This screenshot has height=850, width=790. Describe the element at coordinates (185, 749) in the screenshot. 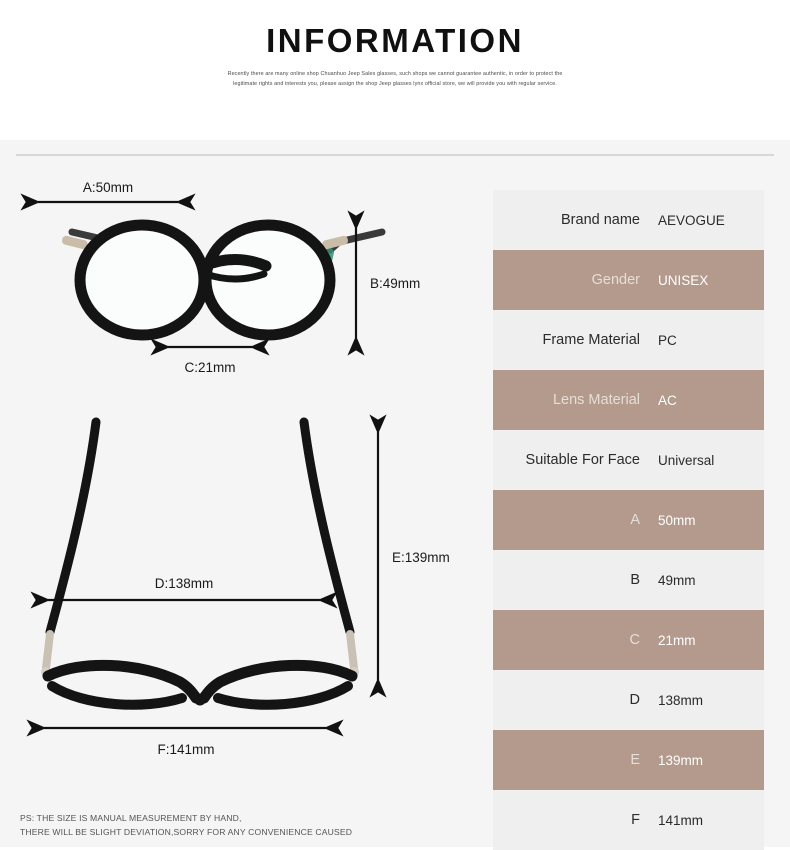

I see `dimension-label-f: F:141mm` at that location.